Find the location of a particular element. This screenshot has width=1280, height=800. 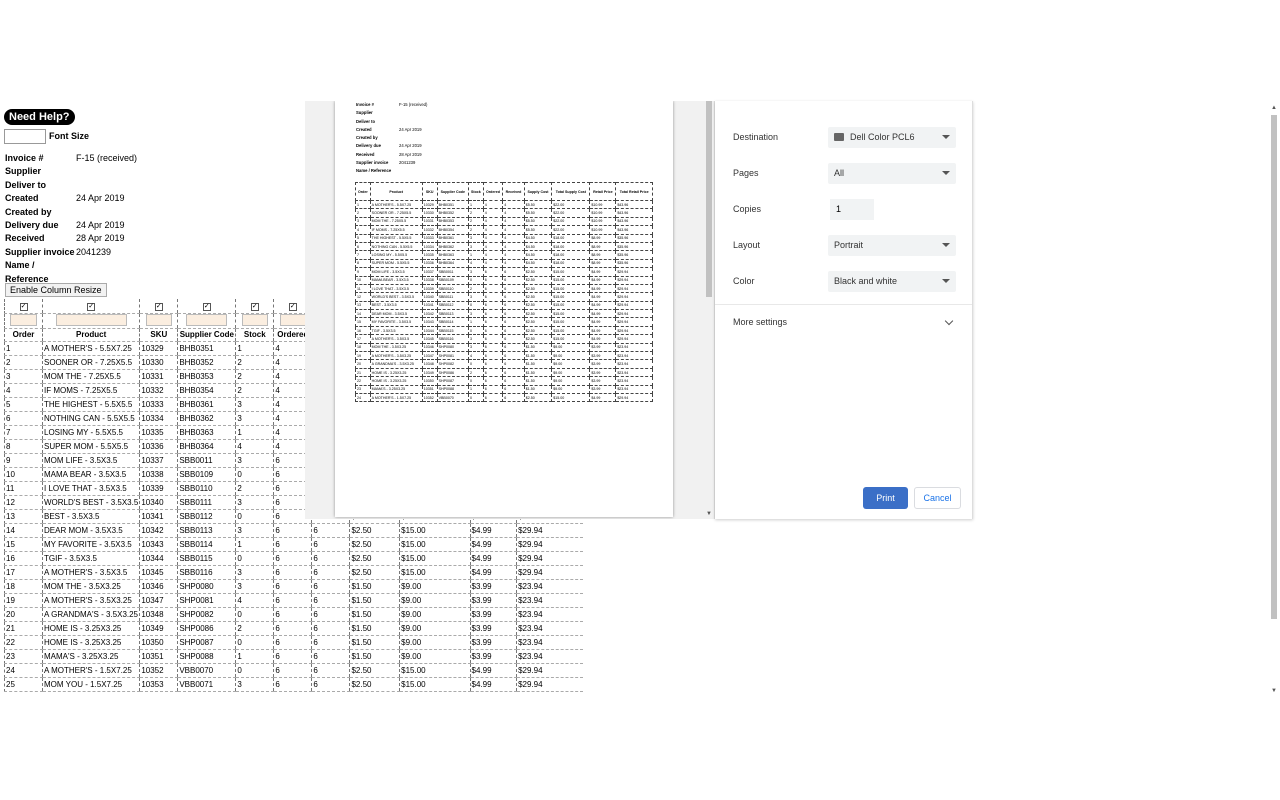

column-header: Order is located at coordinates (23, 335).